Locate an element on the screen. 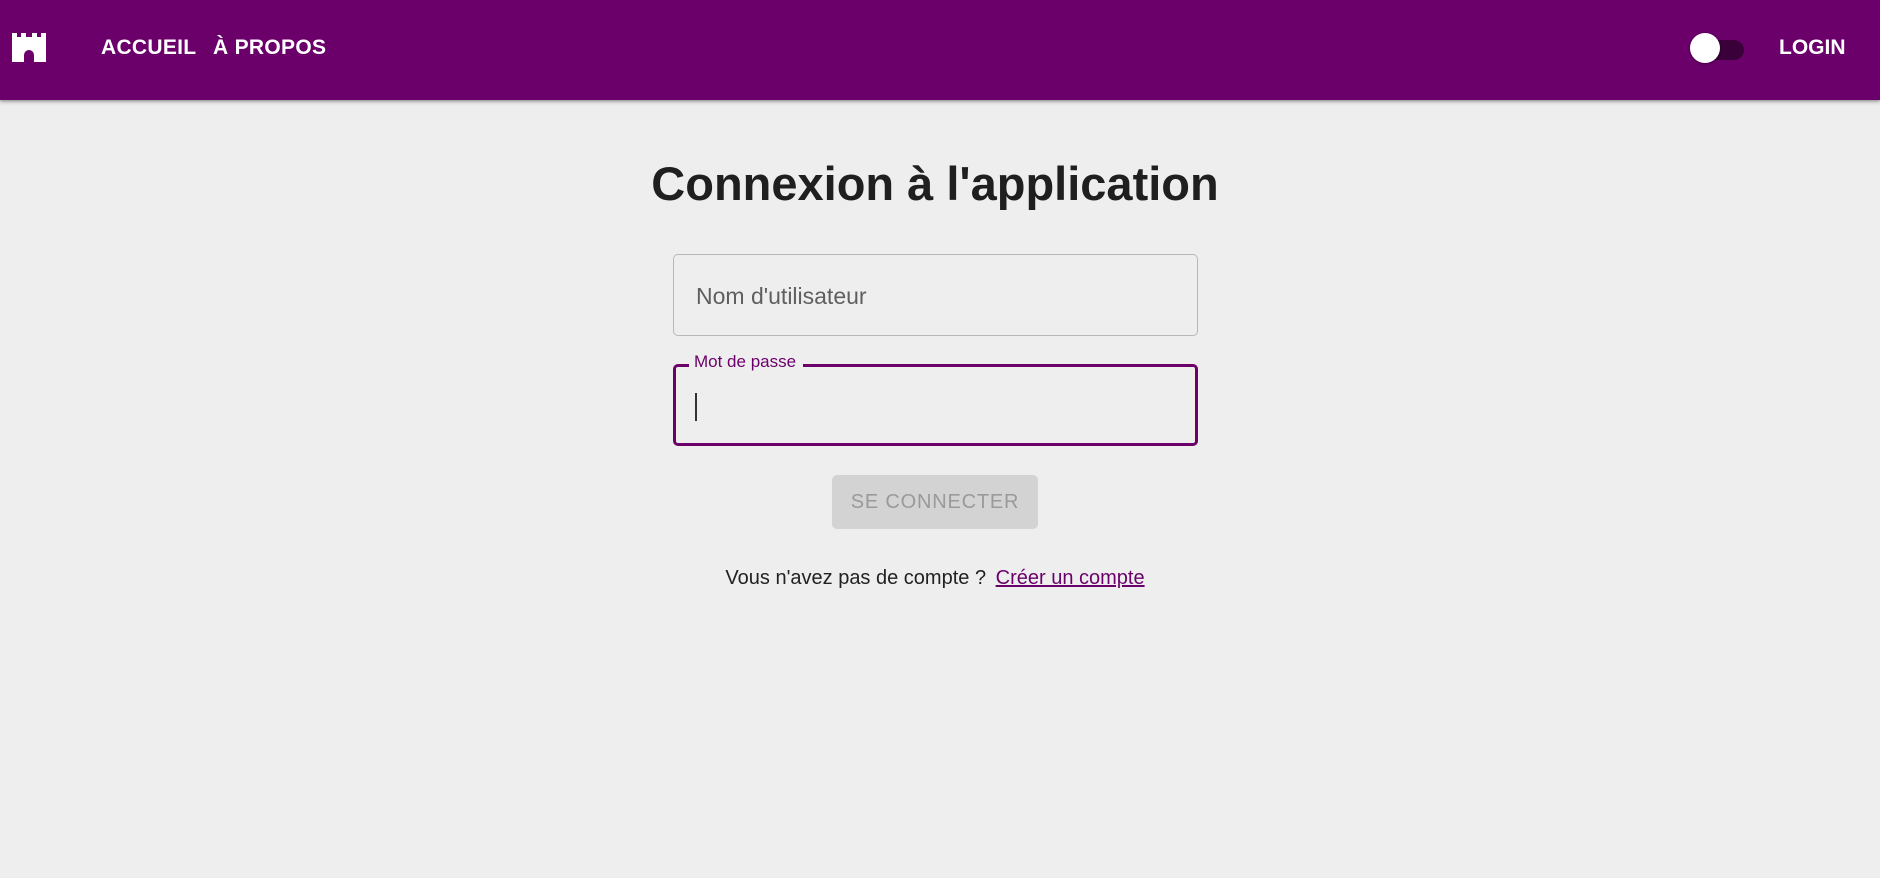  password-label: Mot de passe is located at coordinates (746, 362).